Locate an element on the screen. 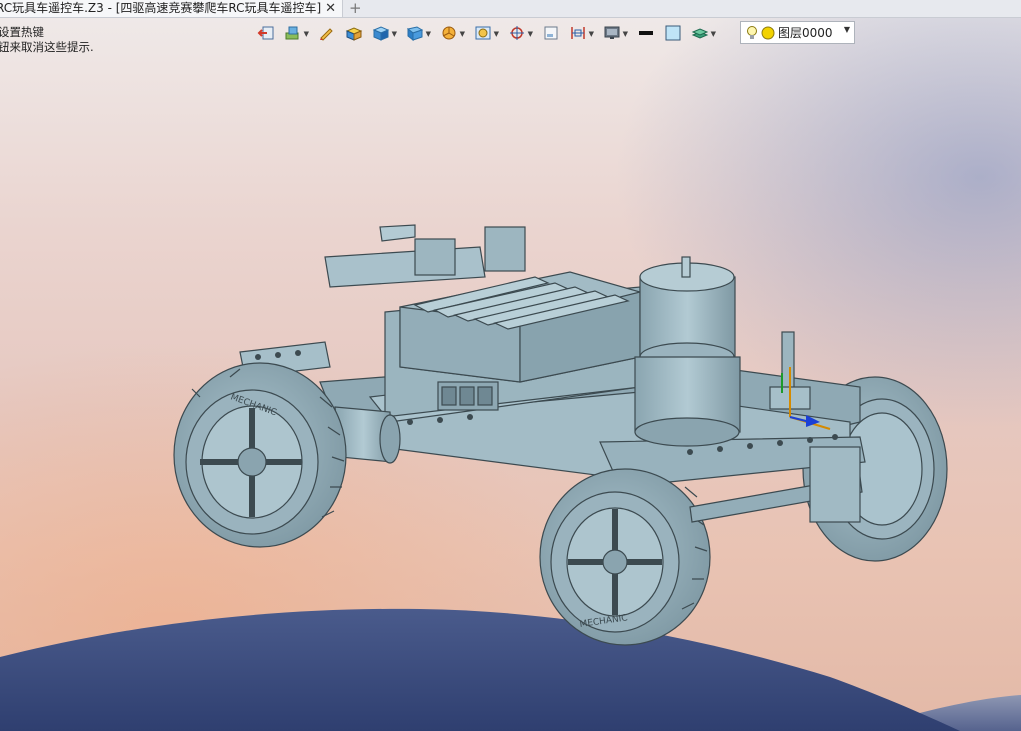 The width and height of the screenshot is (1021, 731). view-orient-button: ▼ is located at coordinates (417, 33).